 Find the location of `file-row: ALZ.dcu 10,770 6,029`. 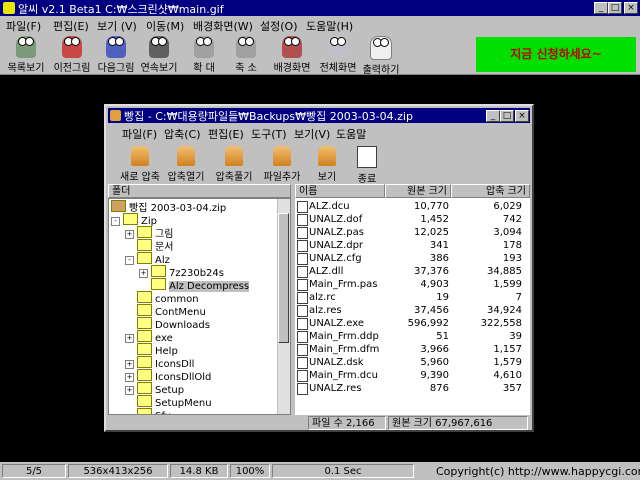

file-row: ALZ.dcu 10,770 6,029 is located at coordinates (412, 206).